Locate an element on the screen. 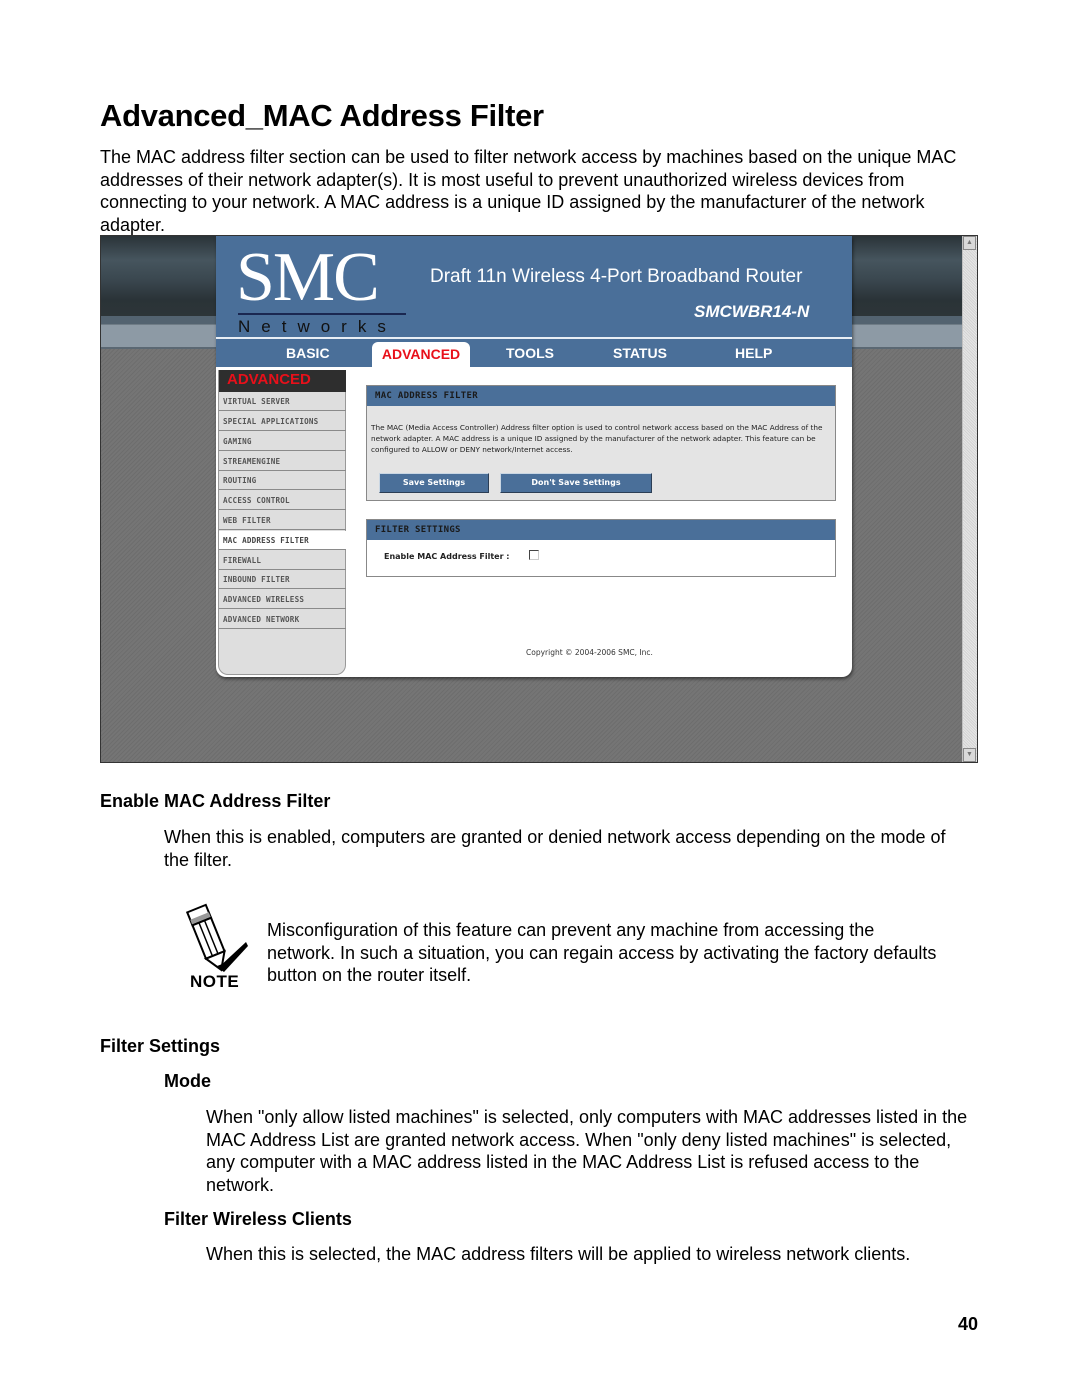 The image size is (1080, 1397). sidebar-item-web-filter: WEB FILTER is located at coordinates (282, 520).